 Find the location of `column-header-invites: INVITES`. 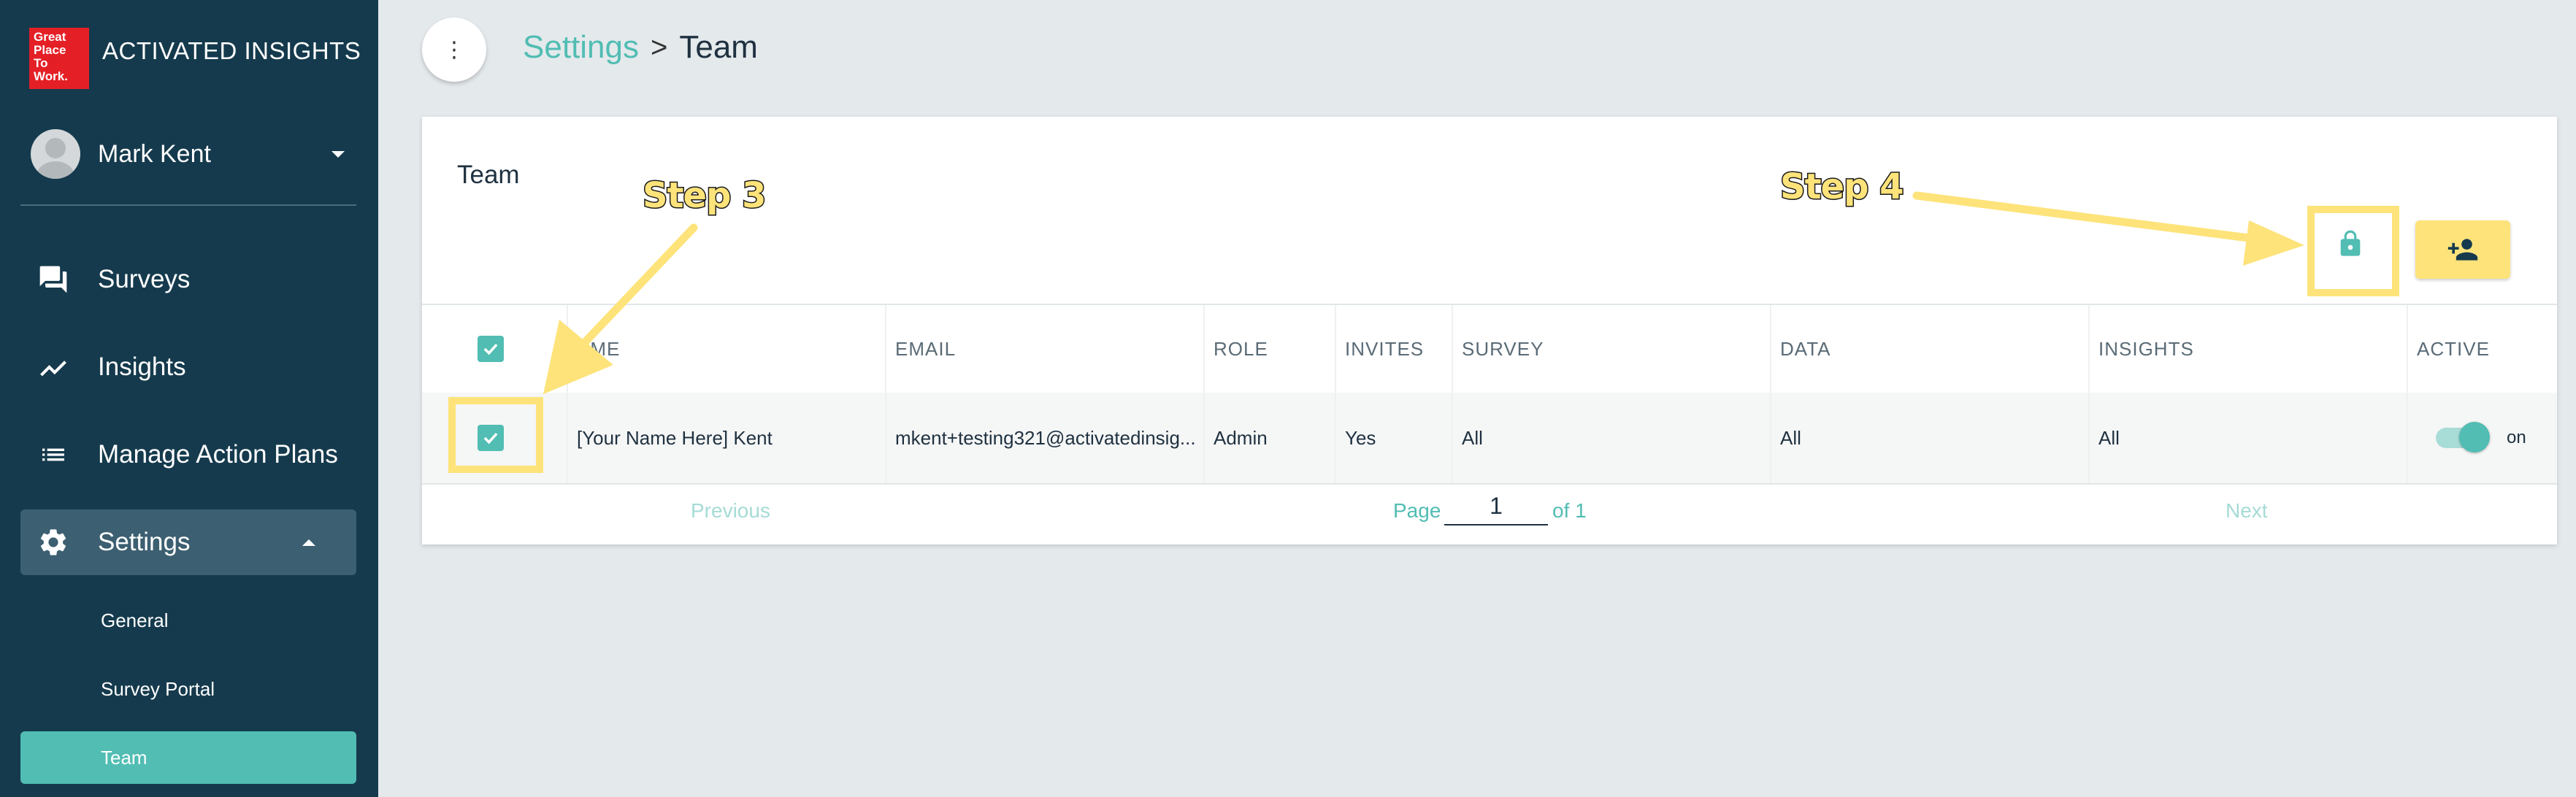

column-header-invites: INVITES is located at coordinates (1384, 349).